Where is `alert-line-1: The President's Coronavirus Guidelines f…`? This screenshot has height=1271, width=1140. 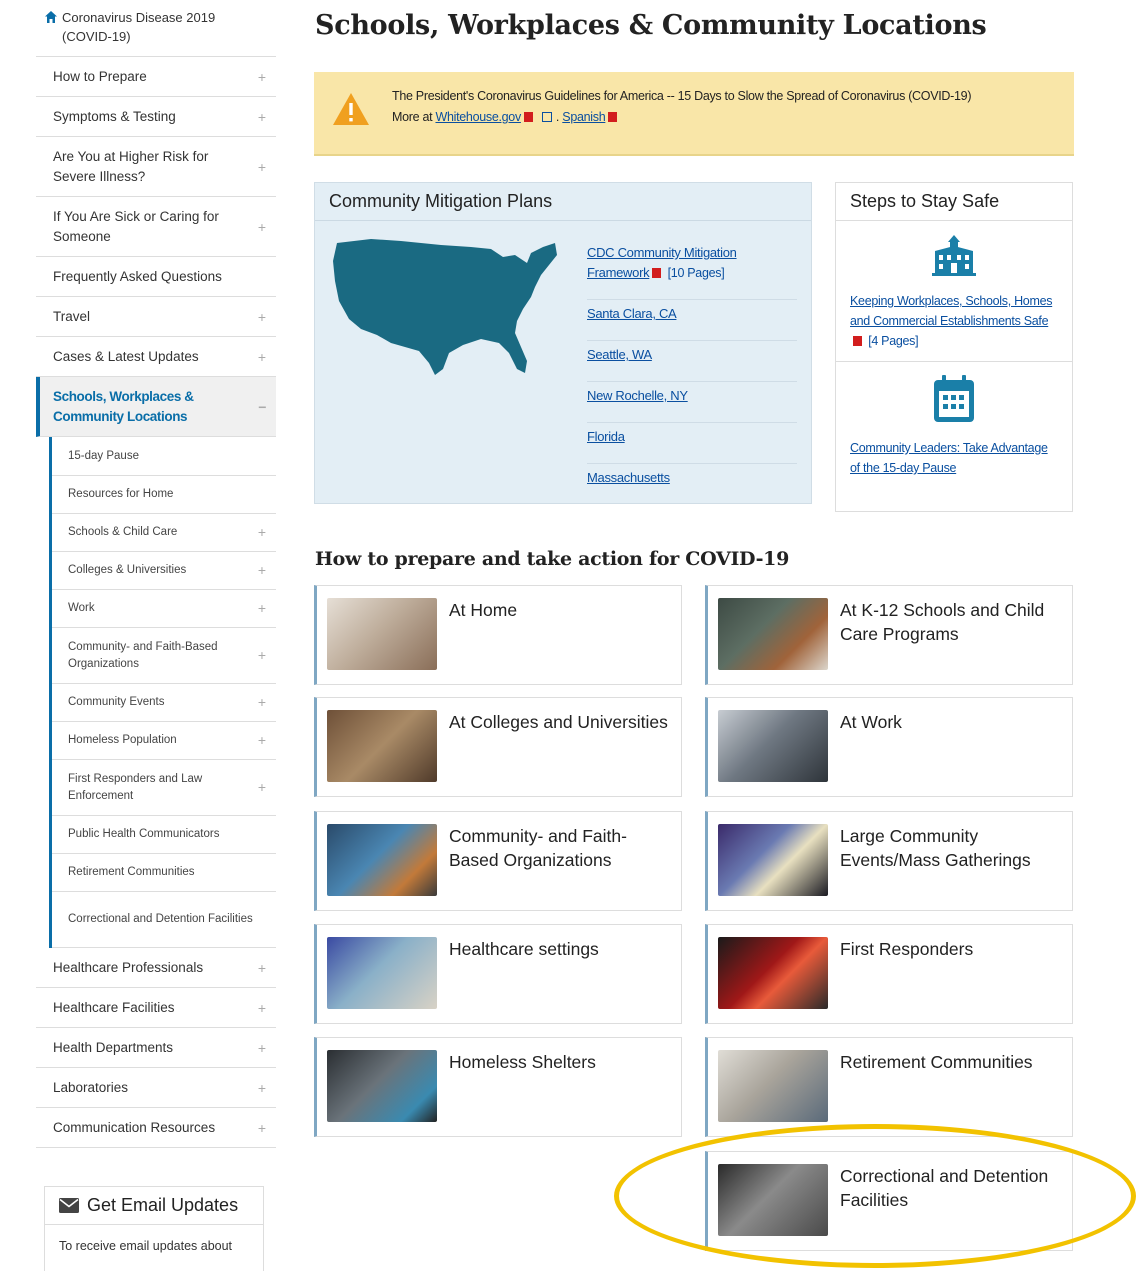 alert-line-1: The President's Coronavirus Guidelines f… is located at coordinates (682, 96).